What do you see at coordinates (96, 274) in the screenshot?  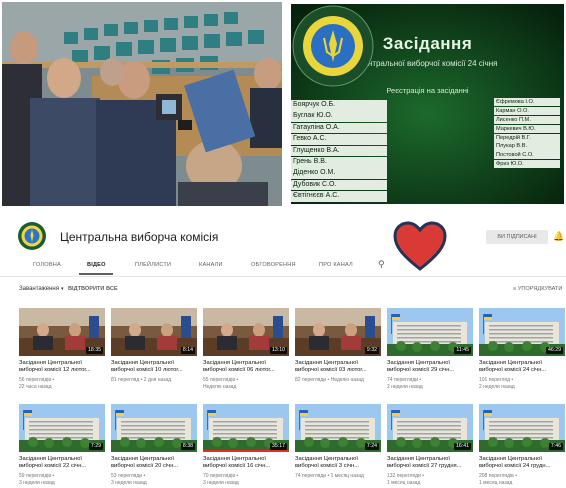 I see `active-tab-indicator` at bounding box center [96, 274].